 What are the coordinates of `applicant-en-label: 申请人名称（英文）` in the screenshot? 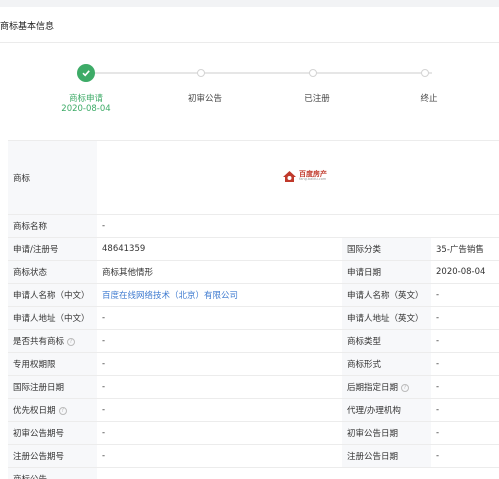 It's located at (386, 295).